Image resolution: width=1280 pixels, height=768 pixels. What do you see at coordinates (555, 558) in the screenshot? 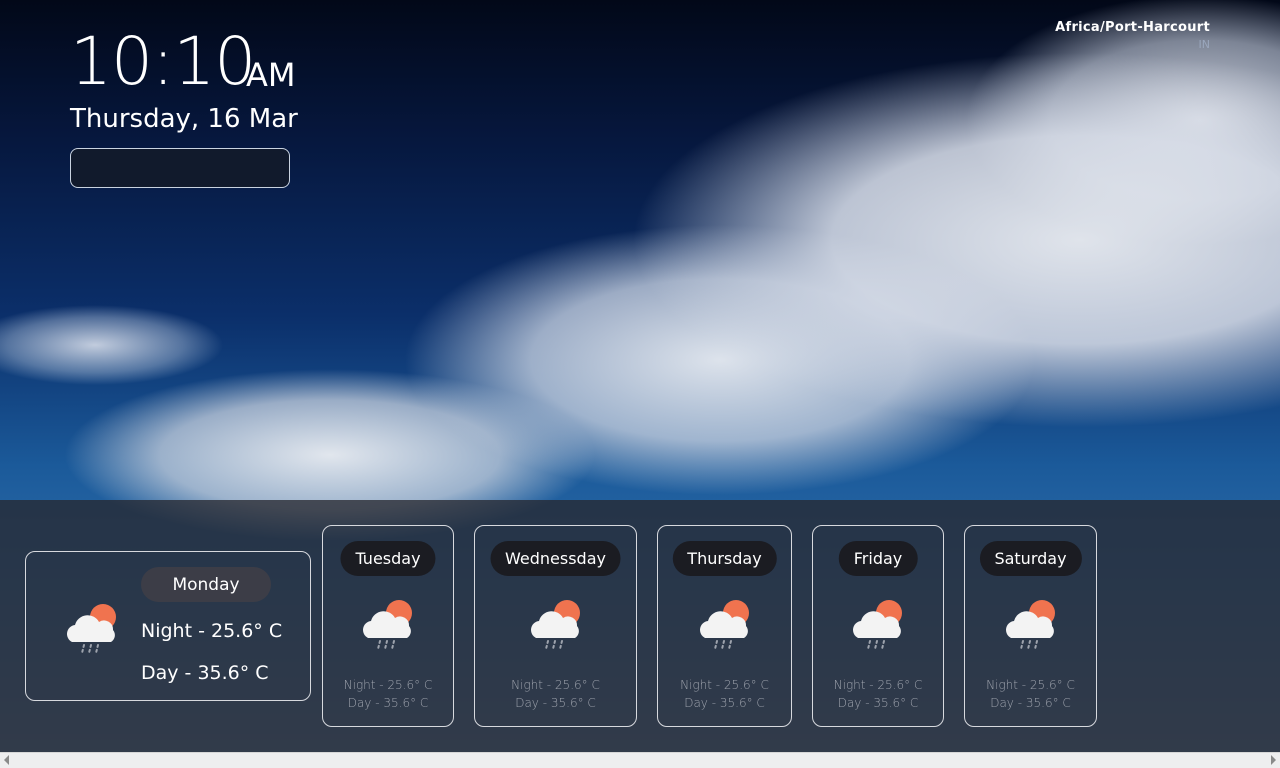
I see `forecast-day-label: Wednessday` at bounding box center [555, 558].